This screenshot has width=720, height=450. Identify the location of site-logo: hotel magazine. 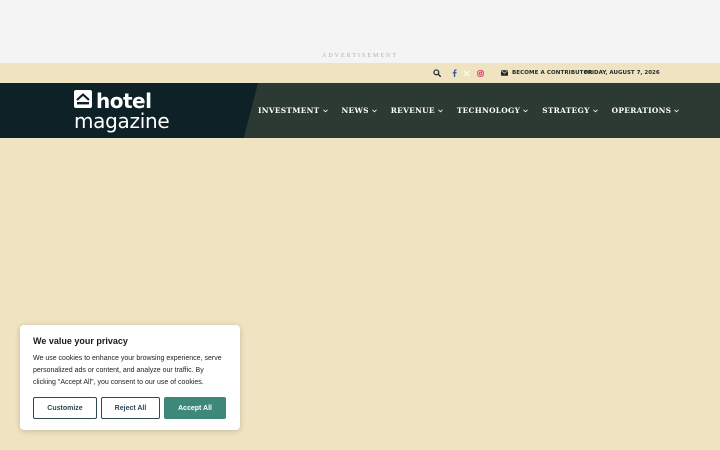
(130, 111).